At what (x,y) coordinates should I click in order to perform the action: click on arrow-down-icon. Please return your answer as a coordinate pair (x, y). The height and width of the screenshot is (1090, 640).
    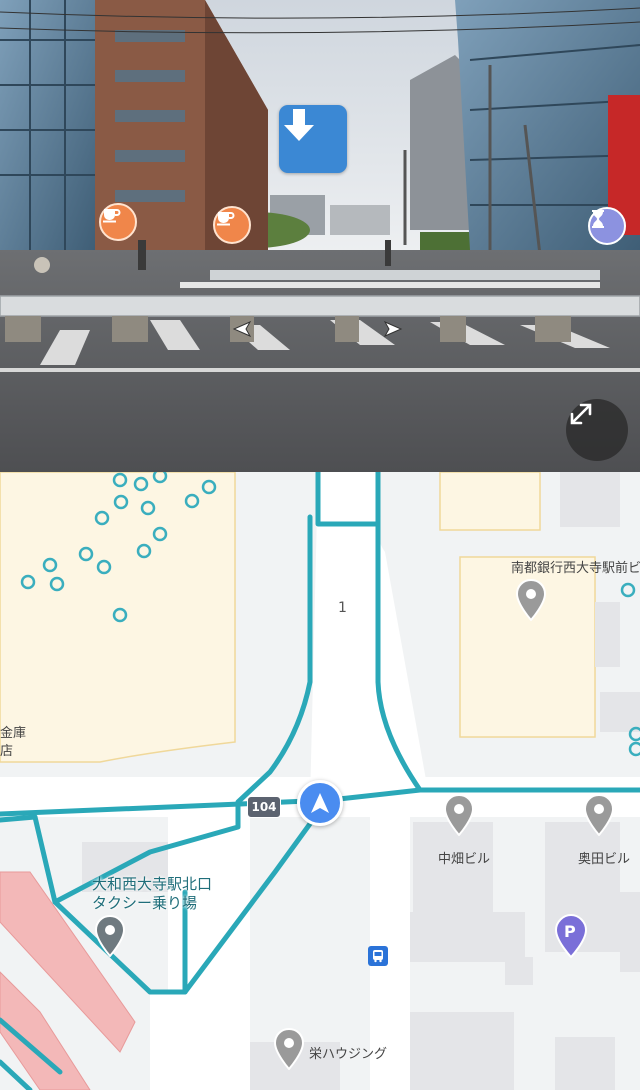
    Looking at the image, I should click on (299, 125).